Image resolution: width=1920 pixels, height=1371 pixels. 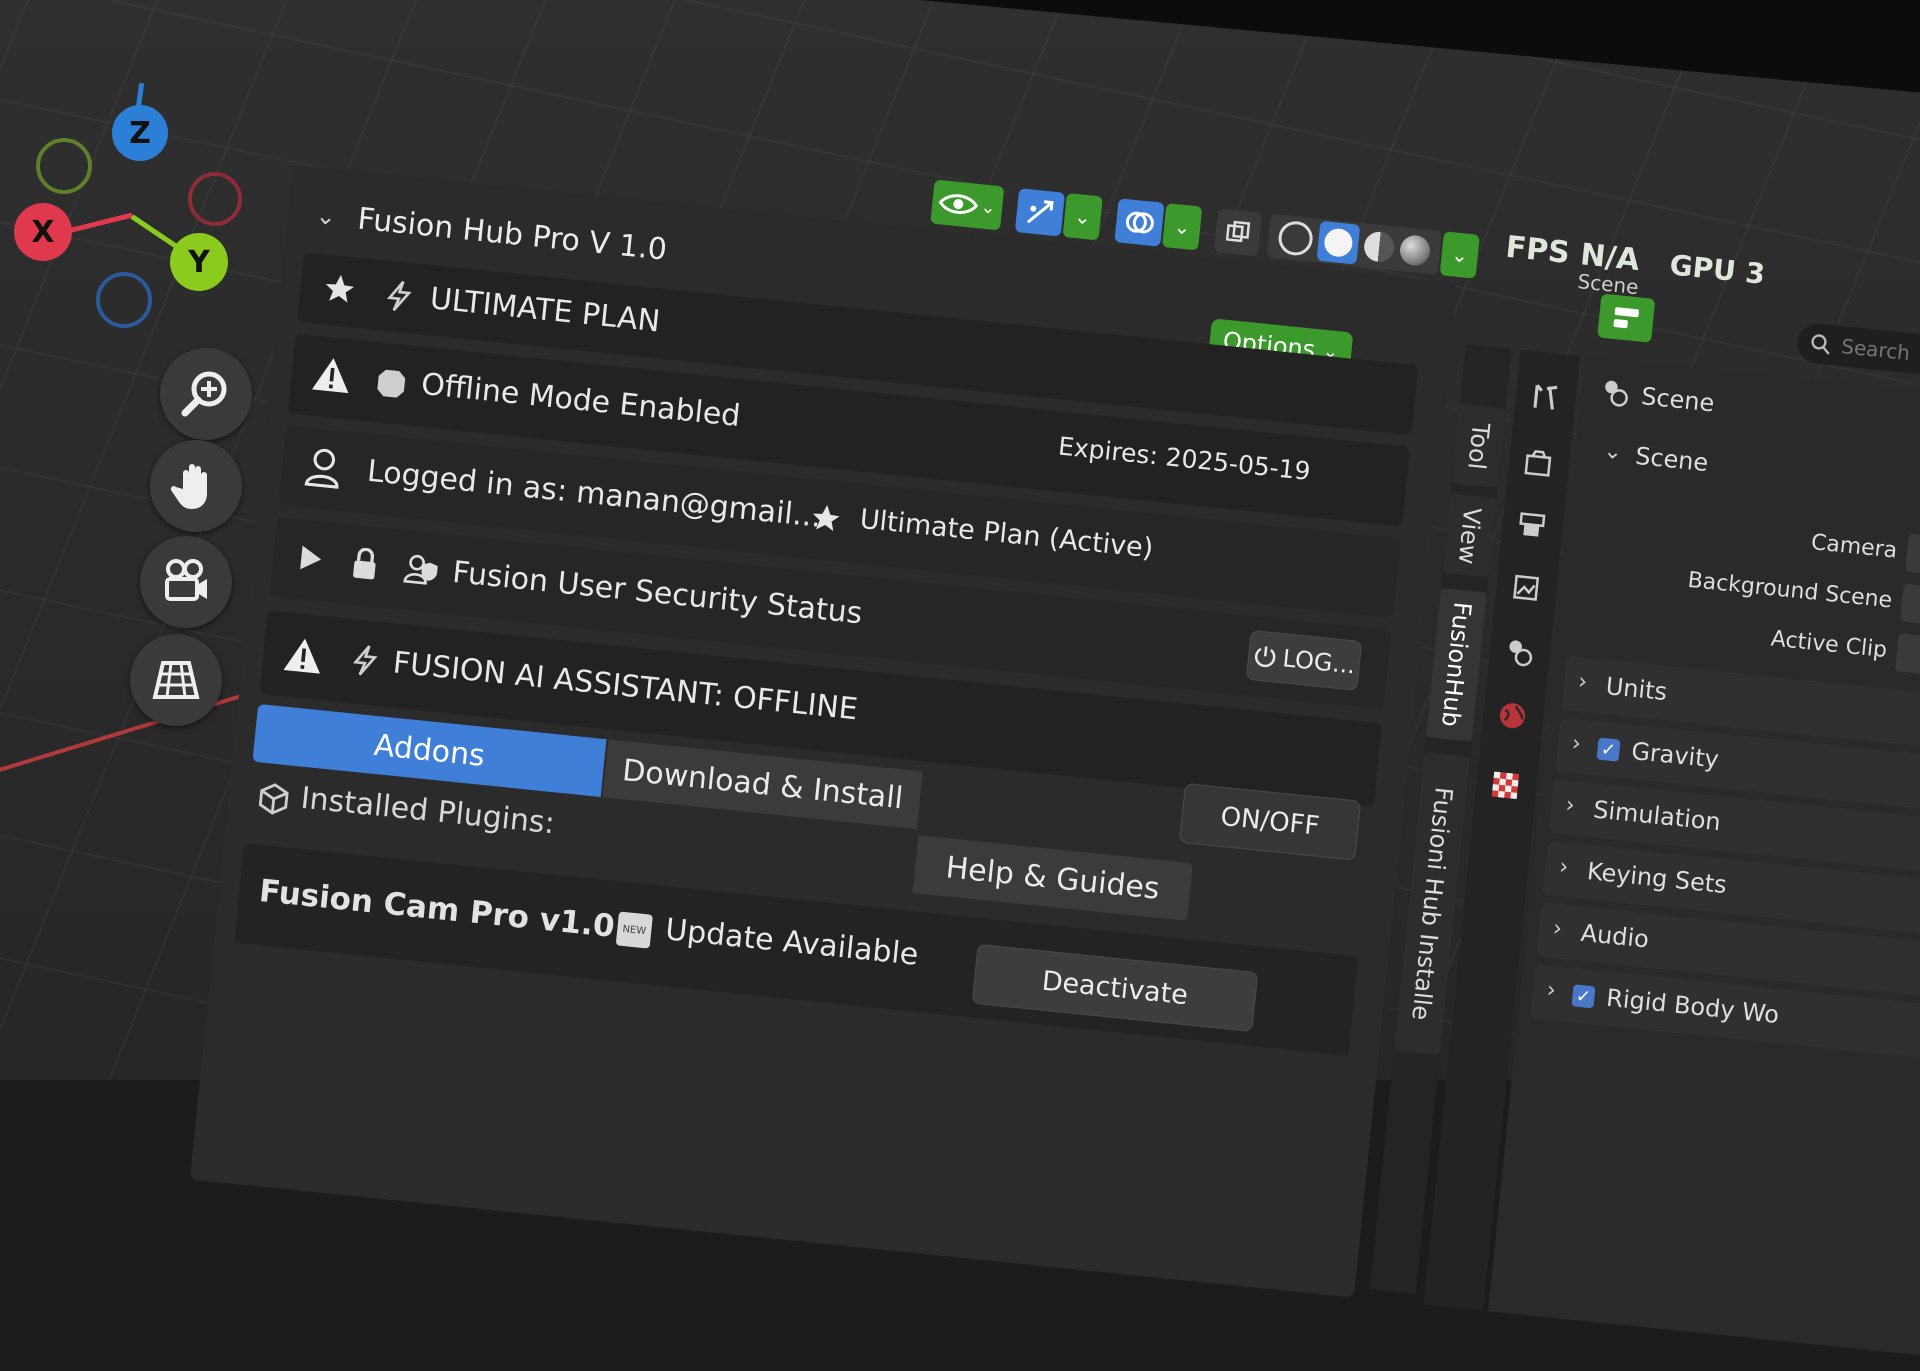 I want to click on grid-icon, so click(x=176, y=680).